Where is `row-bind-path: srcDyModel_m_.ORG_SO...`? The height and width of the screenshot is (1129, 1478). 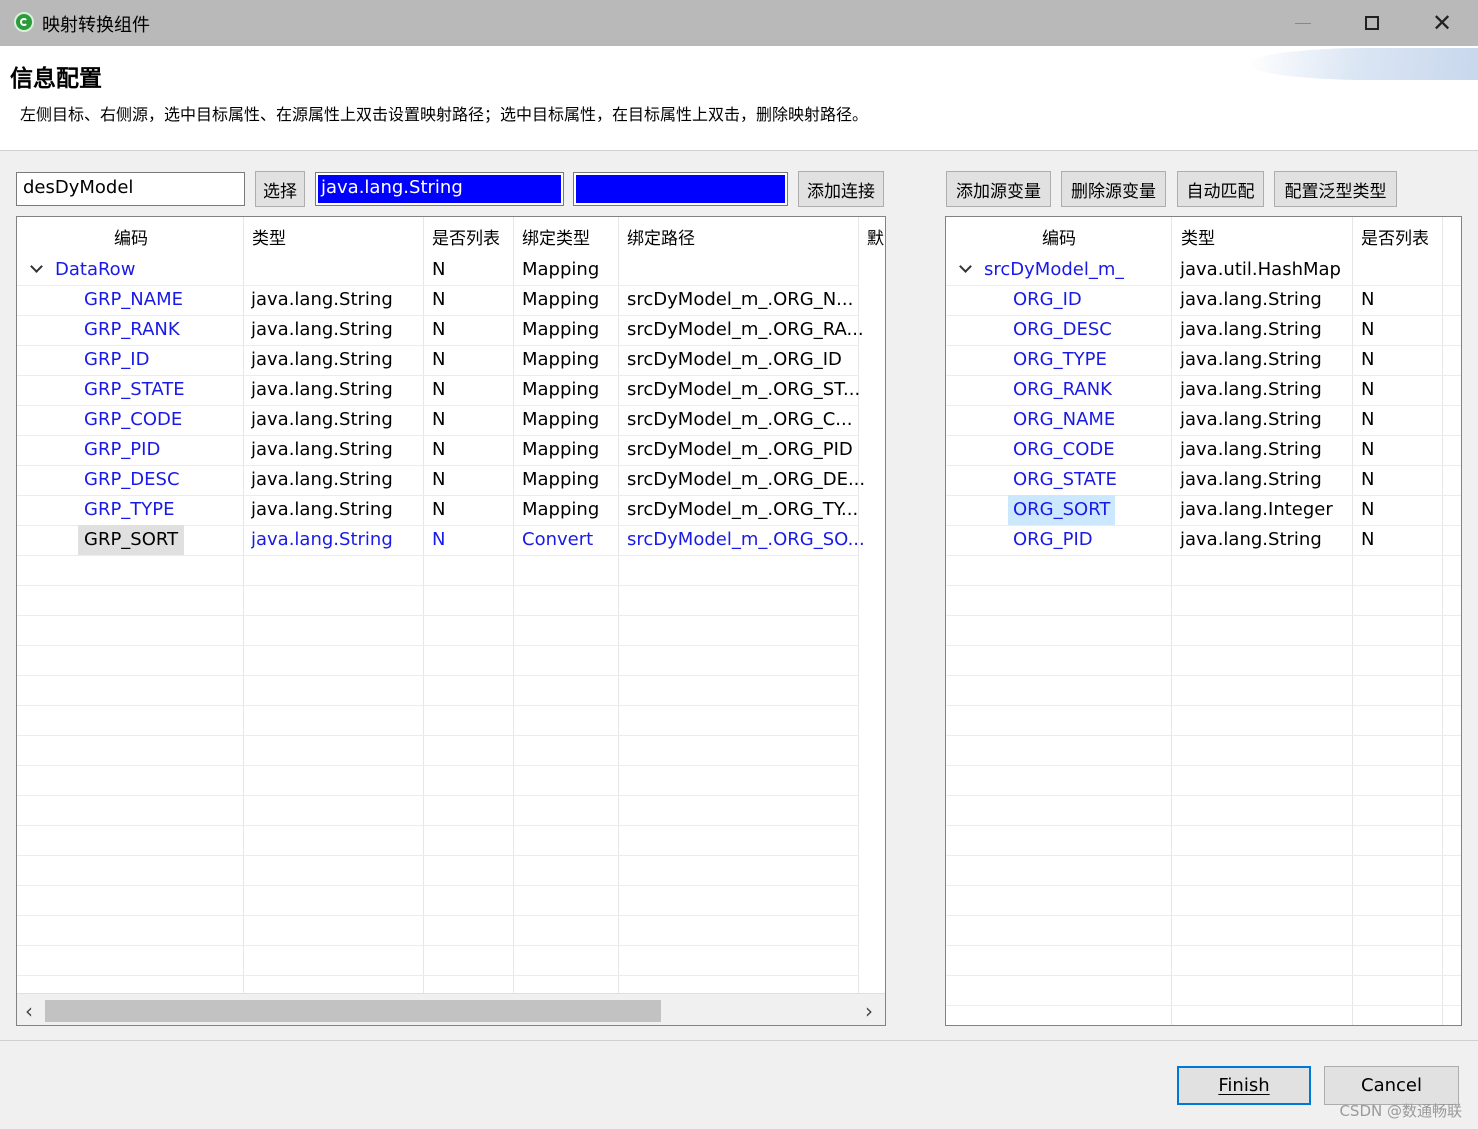 row-bind-path: srcDyModel_m_.ORG_SO... is located at coordinates (746, 539).